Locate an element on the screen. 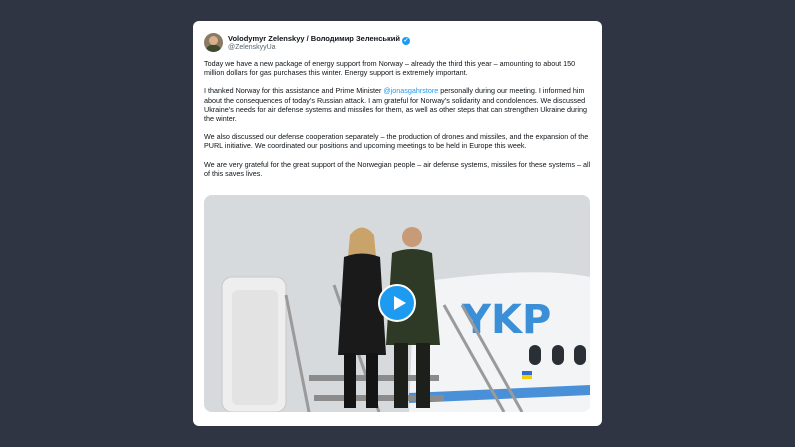  mention-link: @jonasgahrstore is located at coordinates (410, 90).